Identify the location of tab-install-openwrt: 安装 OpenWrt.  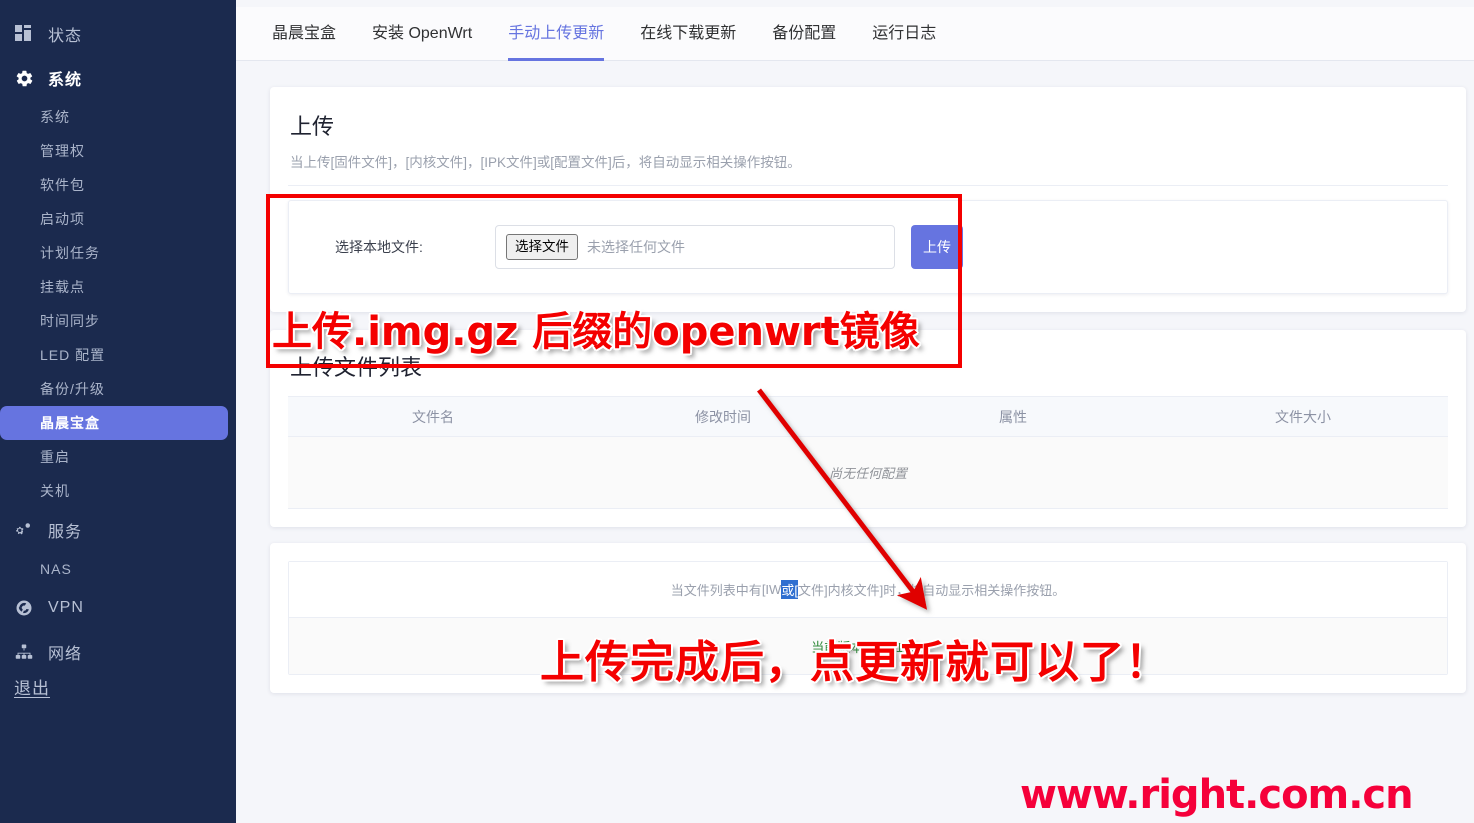
(422, 34).